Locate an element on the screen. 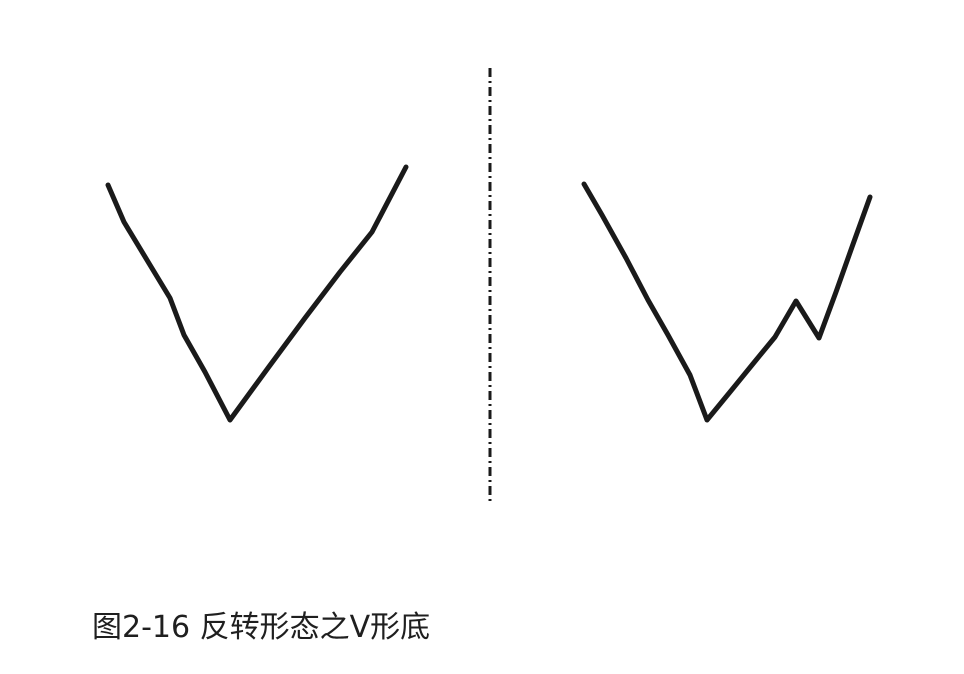 The width and height of the screenshot is (964, 674). figure-caption: 图2-16 反转形态之V形底 is located at coordinates (261, 627).